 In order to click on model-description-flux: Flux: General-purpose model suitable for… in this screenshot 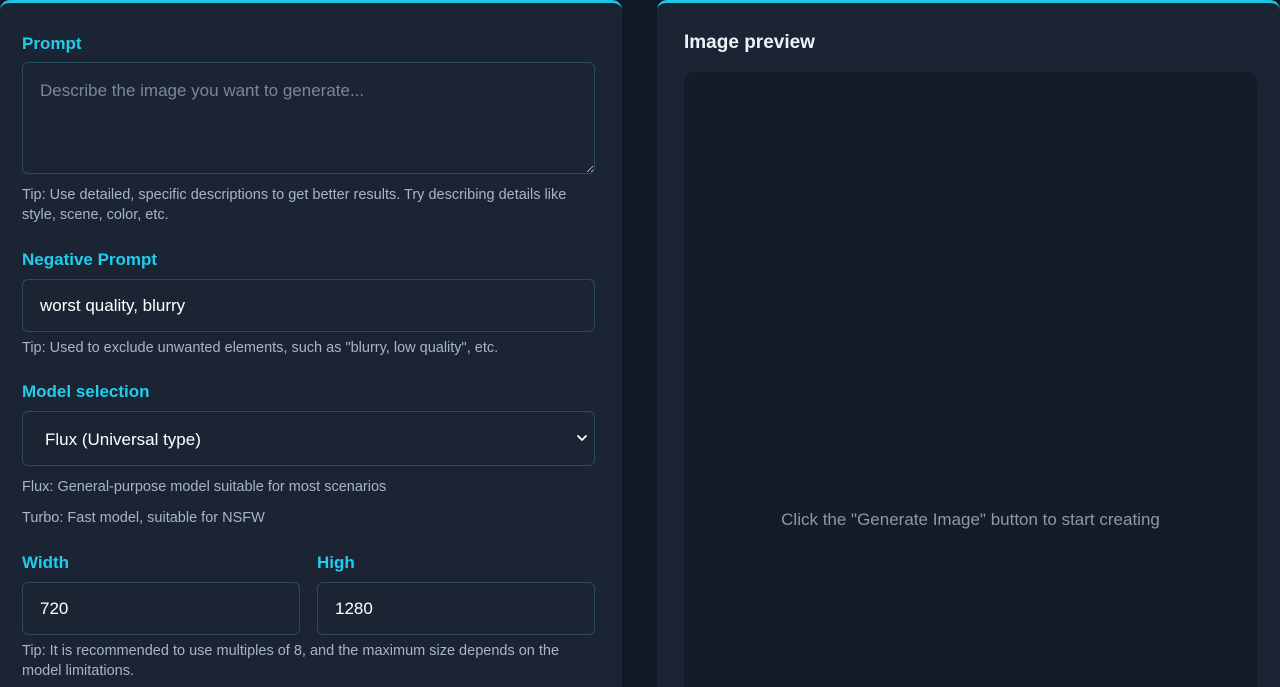, I will do `click(204, 487)`.